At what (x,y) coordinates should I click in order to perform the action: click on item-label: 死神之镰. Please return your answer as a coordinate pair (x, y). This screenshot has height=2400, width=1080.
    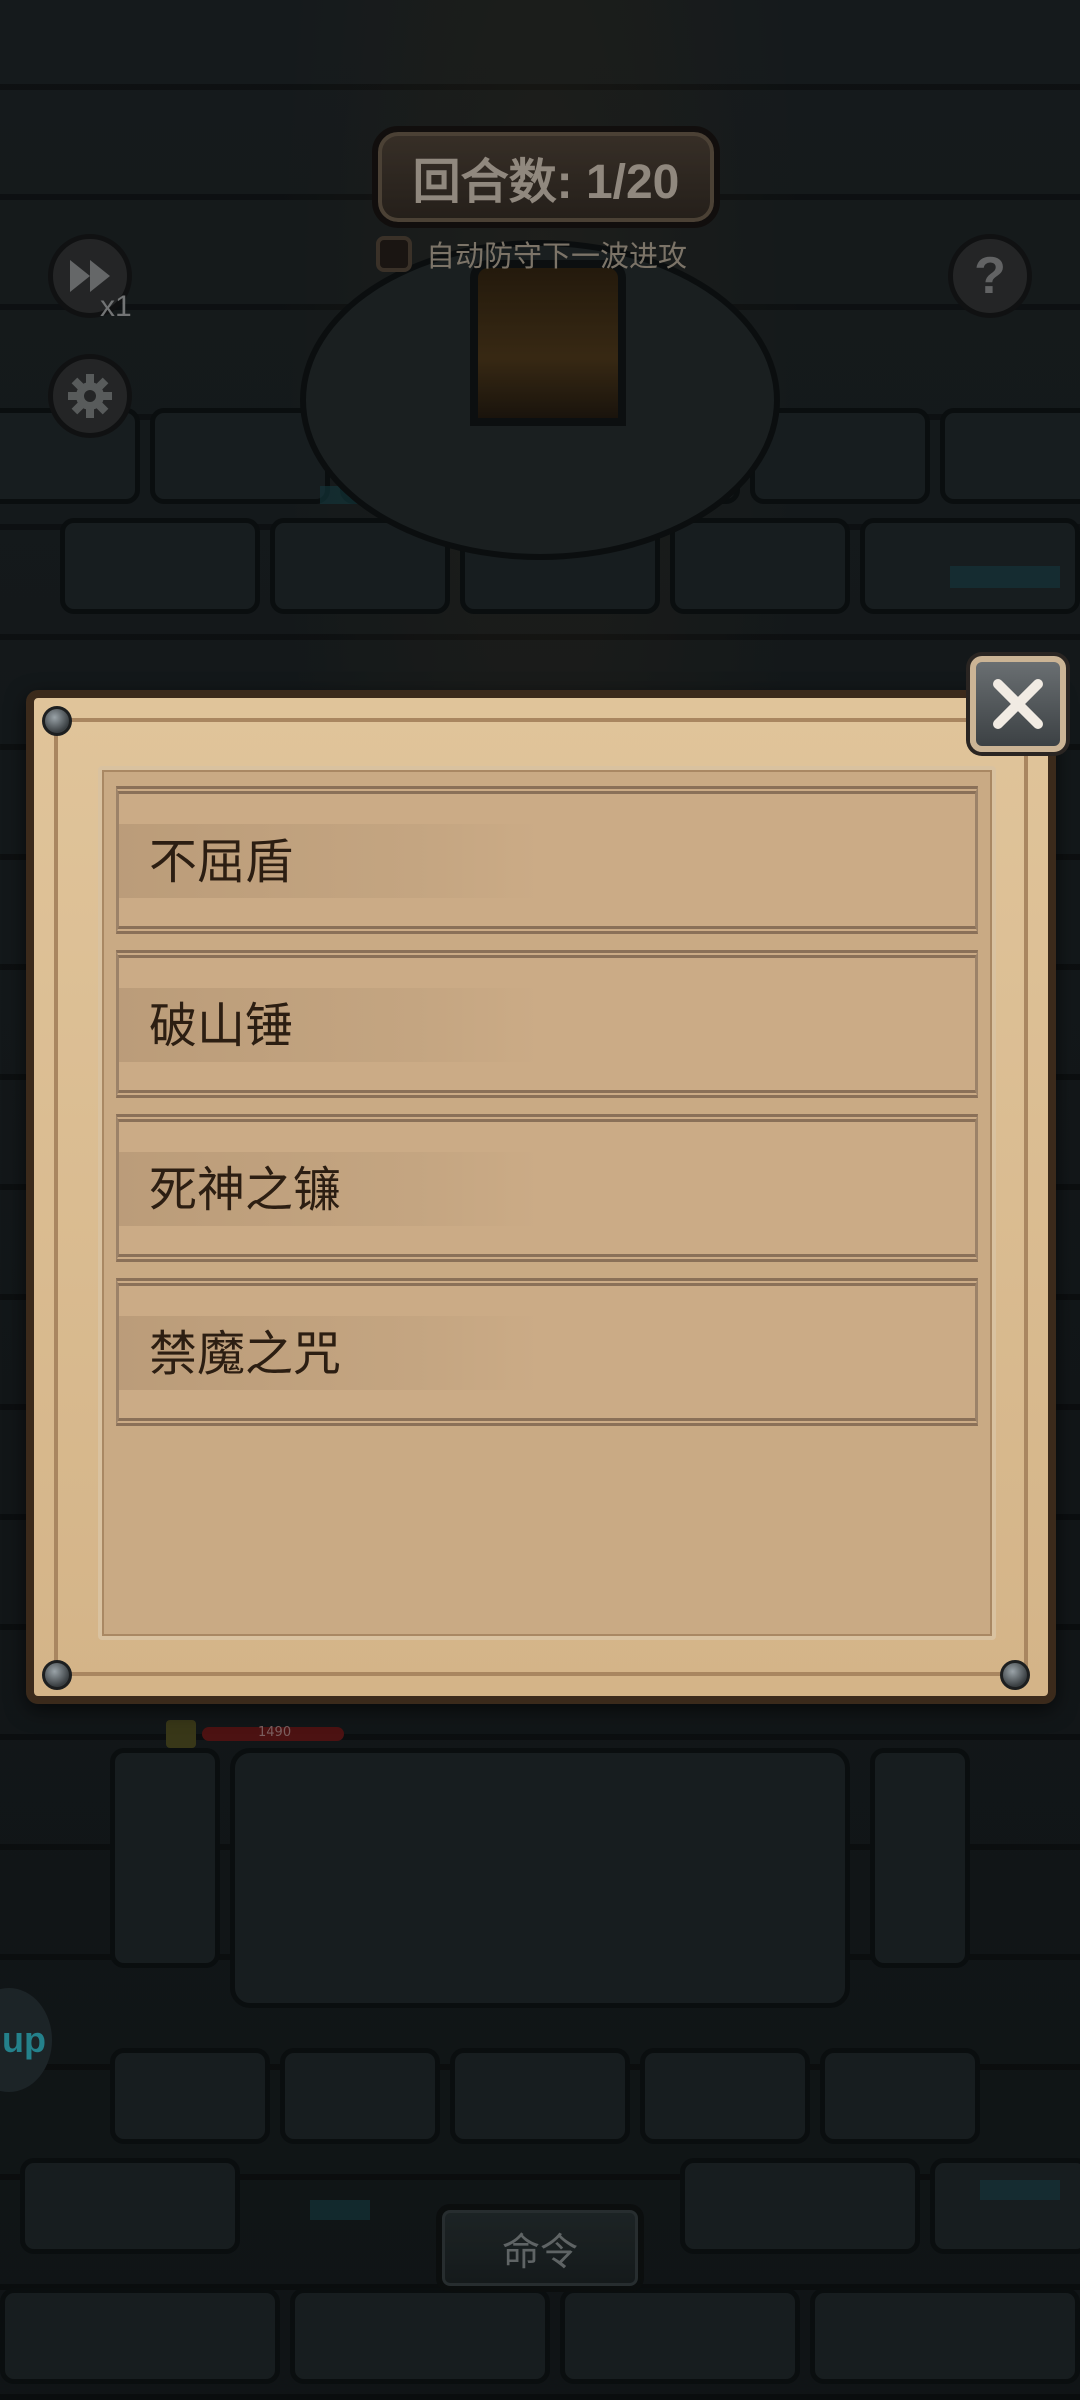
    Looking at the image, I should click on (245, 1190).